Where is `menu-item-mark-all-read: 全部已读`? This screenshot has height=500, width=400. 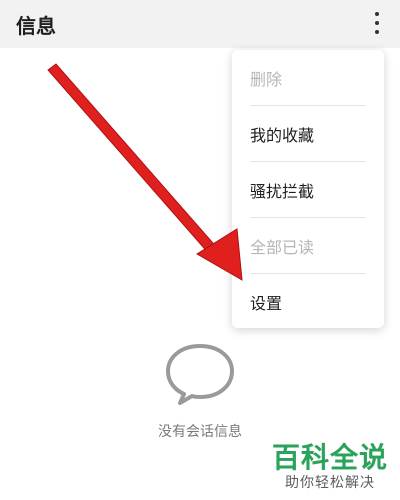
menu-item-mark-all-read: 全部已读 is located at coordinates (308, 246).